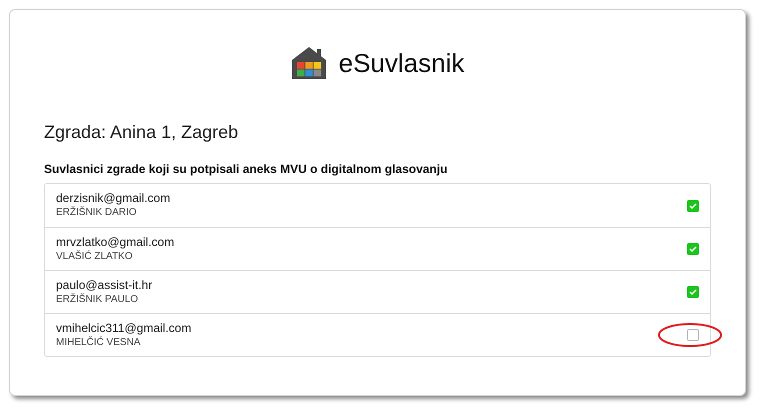 Image resolution: width=768 pixels, height=417 pixels. What do you see at coordinates (124, 328) in the screenshot?
I see `owner-email: vmihelcic311@gmail.com` at bounding box center [124, 328].